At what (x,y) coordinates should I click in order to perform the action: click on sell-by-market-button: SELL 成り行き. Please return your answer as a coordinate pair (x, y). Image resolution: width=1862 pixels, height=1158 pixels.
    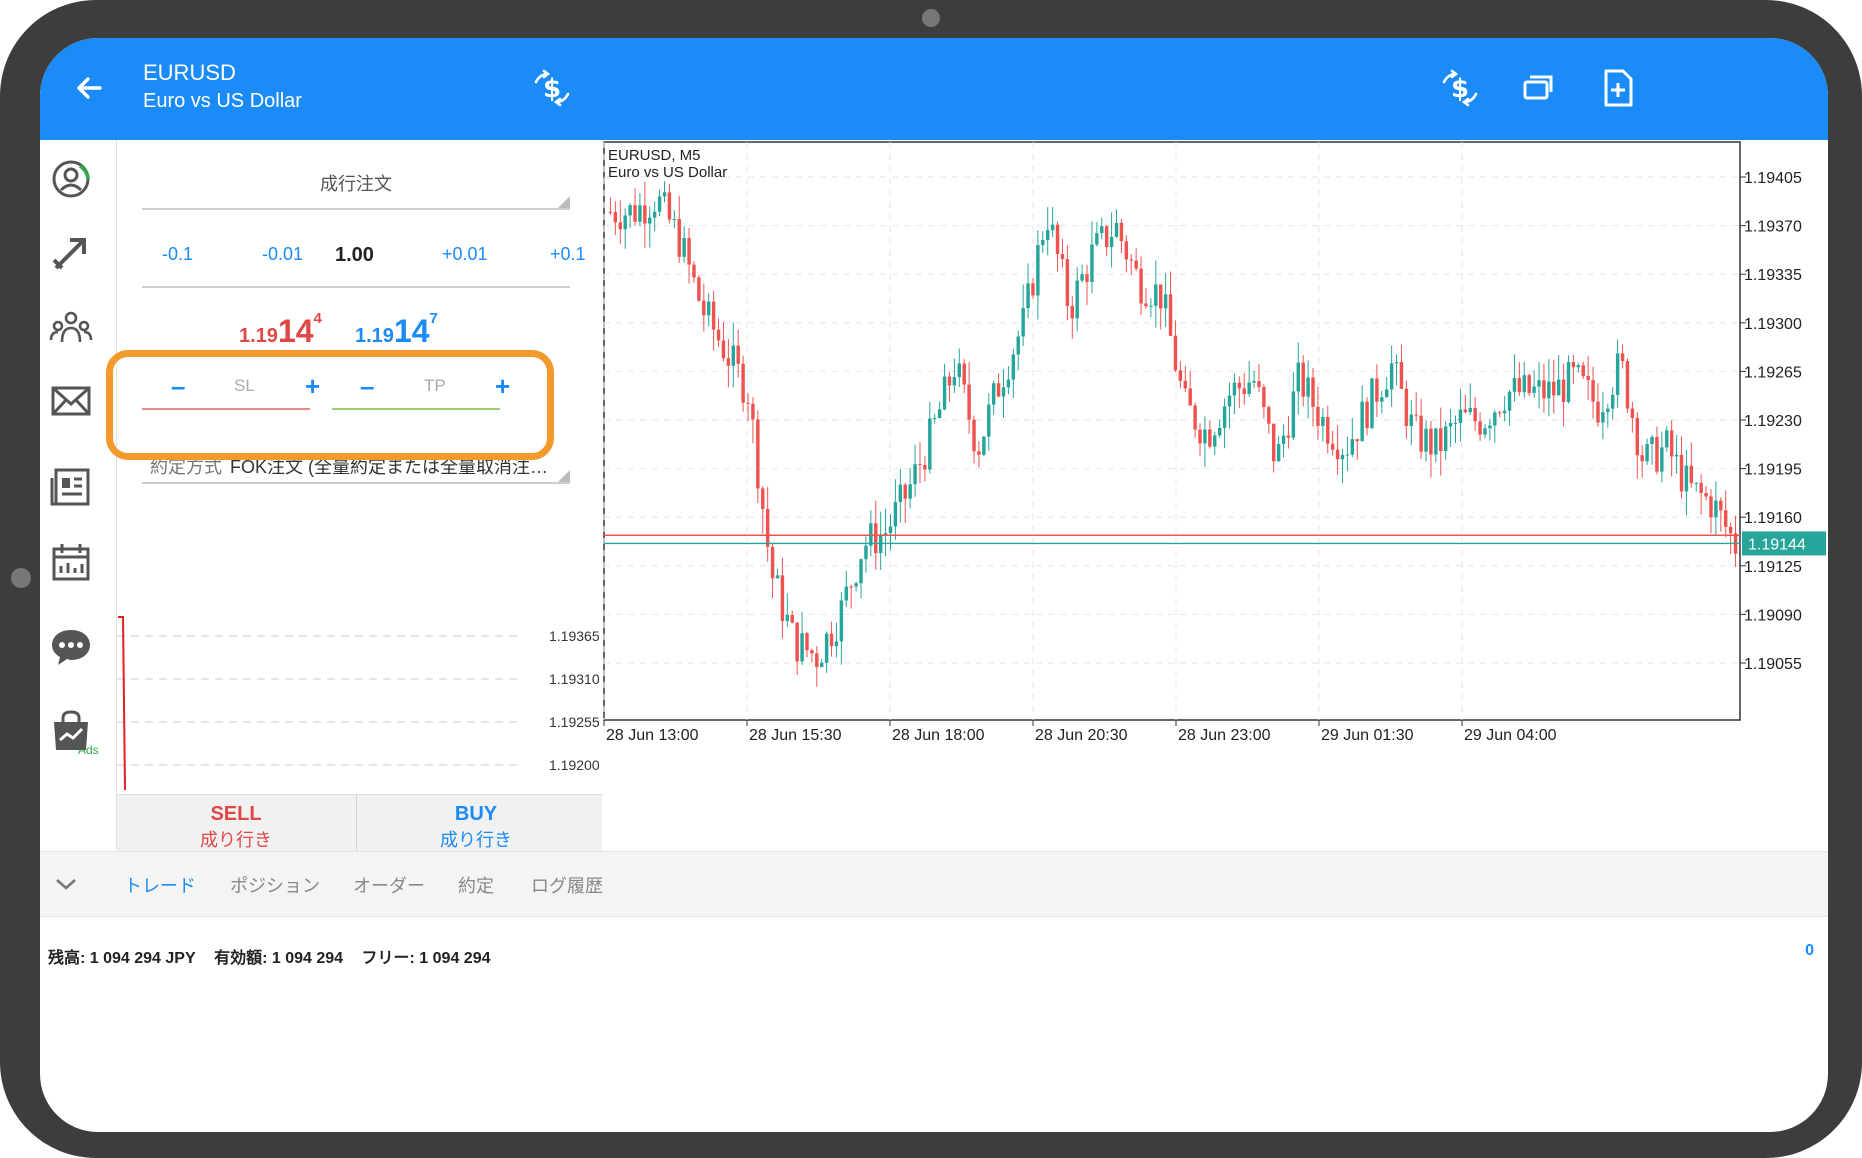
    Looking at the image, I should click on (236, 825).